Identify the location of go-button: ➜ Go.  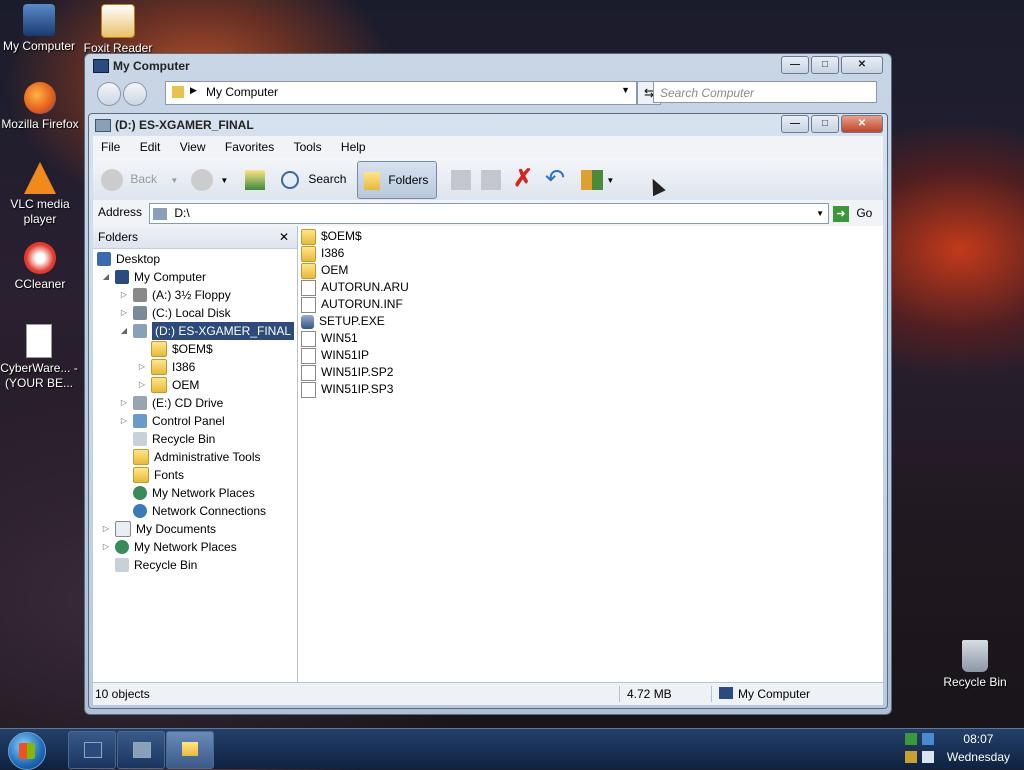
(852, 213).